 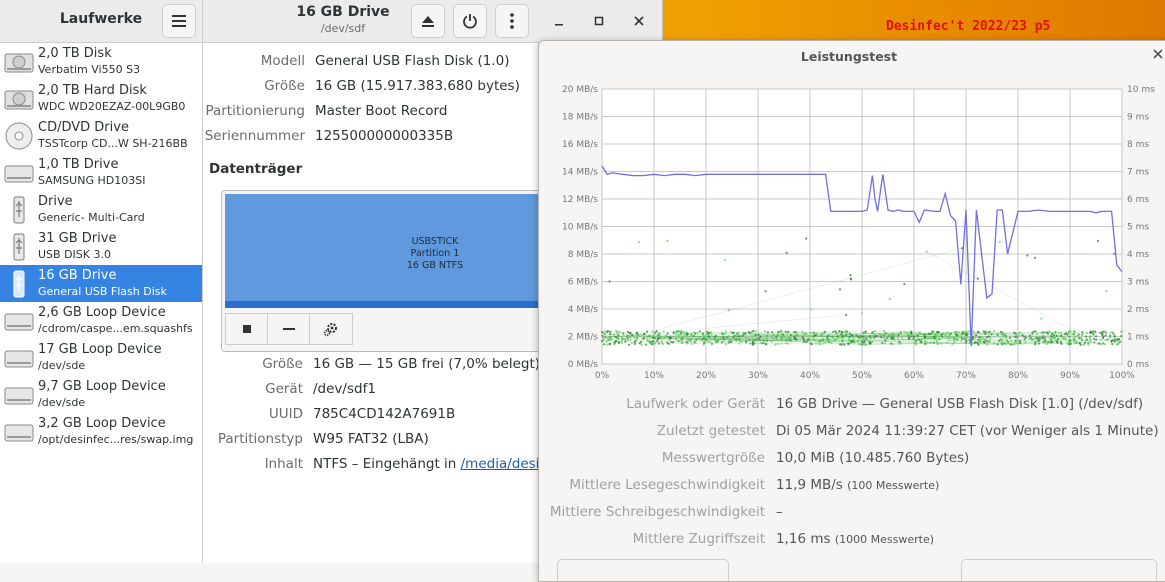 I want to click on drive-name: 1,0 TB Drive, so click(x=78, y=164).